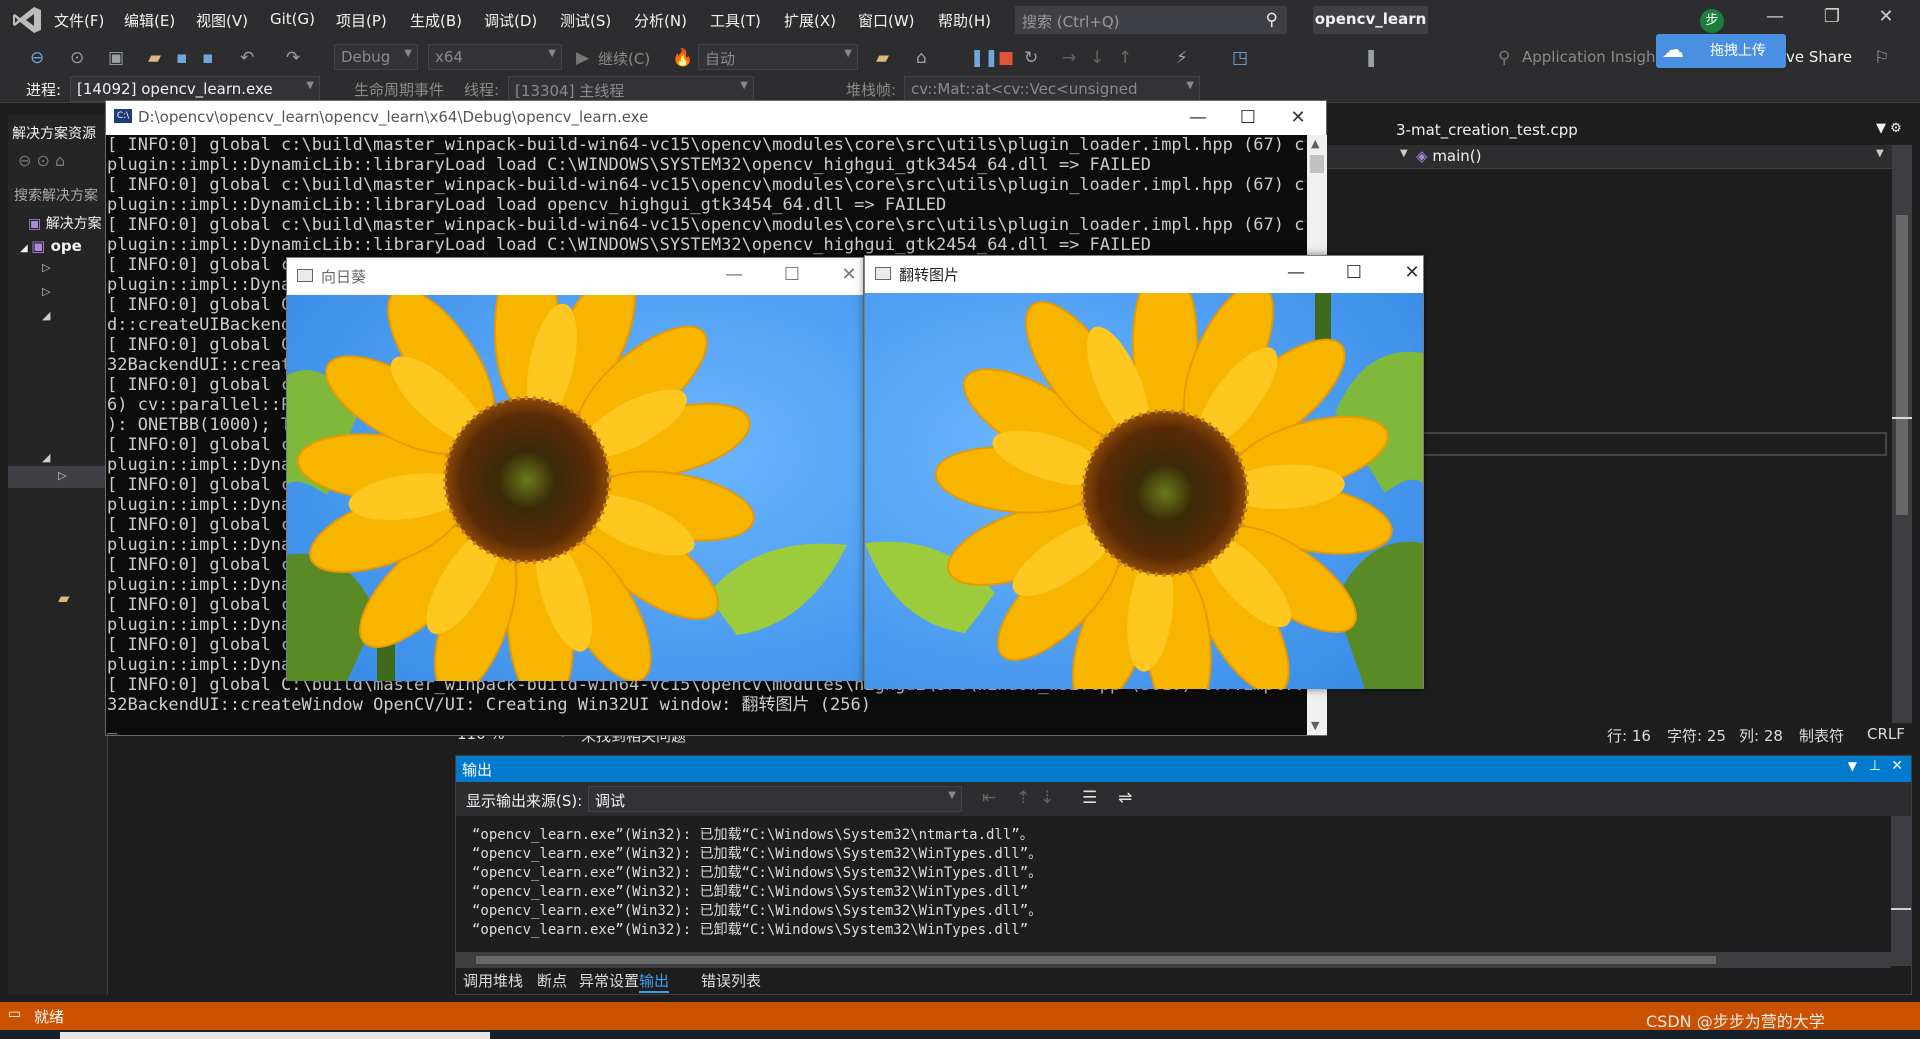 The height and width of the screenshot is (1039, 1920). I want to click on solution-back-icon: ⊖ ⊙ ⌂, so click(41, 160).